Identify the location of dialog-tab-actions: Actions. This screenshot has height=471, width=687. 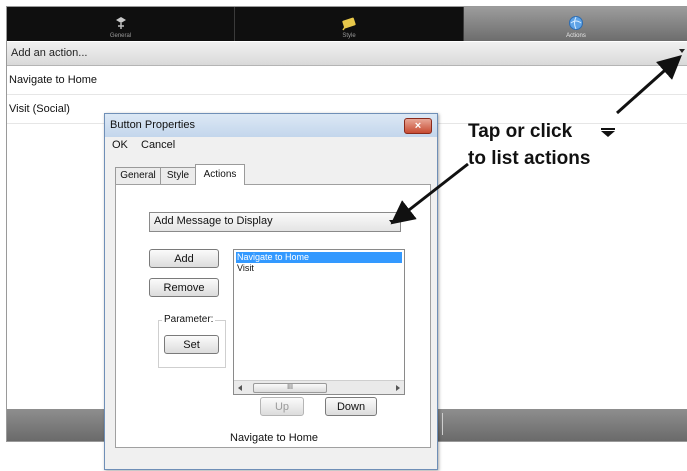
(220, 174).